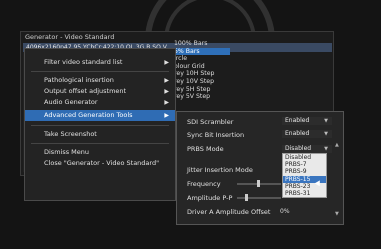 Image resolution: width=381 pixels, height=249 pixels. I want to click on menu-item-label: Output offset adjustment, so click(85, 91).